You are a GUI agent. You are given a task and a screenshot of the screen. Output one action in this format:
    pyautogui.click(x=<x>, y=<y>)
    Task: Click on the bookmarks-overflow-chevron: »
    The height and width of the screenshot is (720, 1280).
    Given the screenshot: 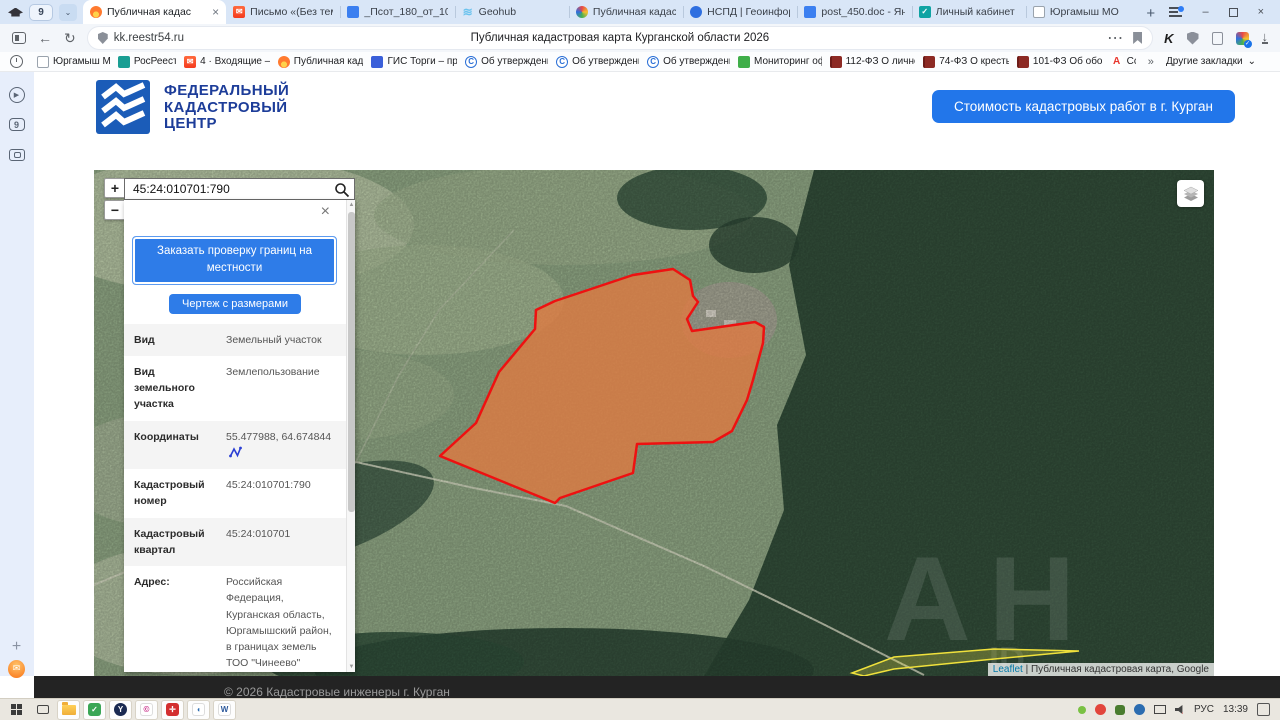 What is the action you would take?
    pyautogui.click(x=1151, y=62)
    